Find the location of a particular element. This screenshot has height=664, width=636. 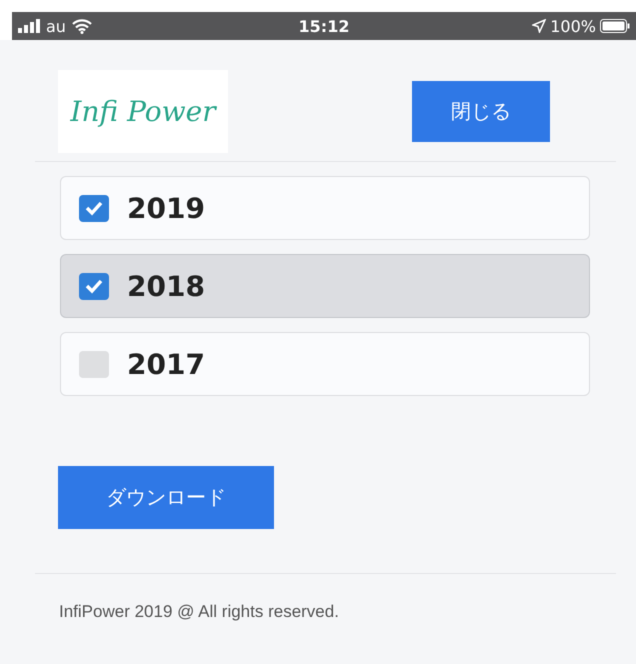

wifi-icon is located at coordinates (82, 26).